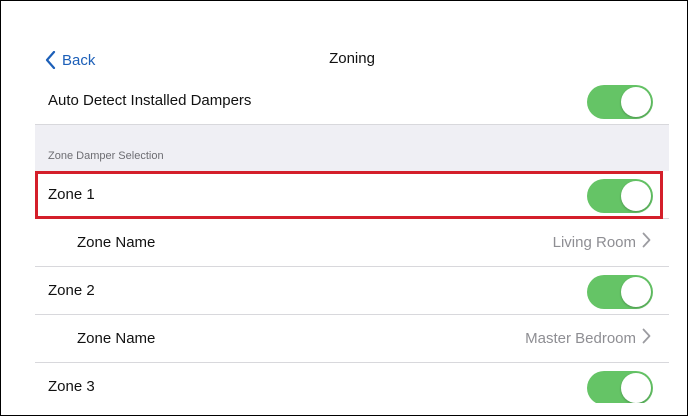 This screenshot has height=416, width=688. Describe the element at coordinates (352, 243) in the screenshot. I see `zone-1-name-row: Zone Name Living Room` at that location.